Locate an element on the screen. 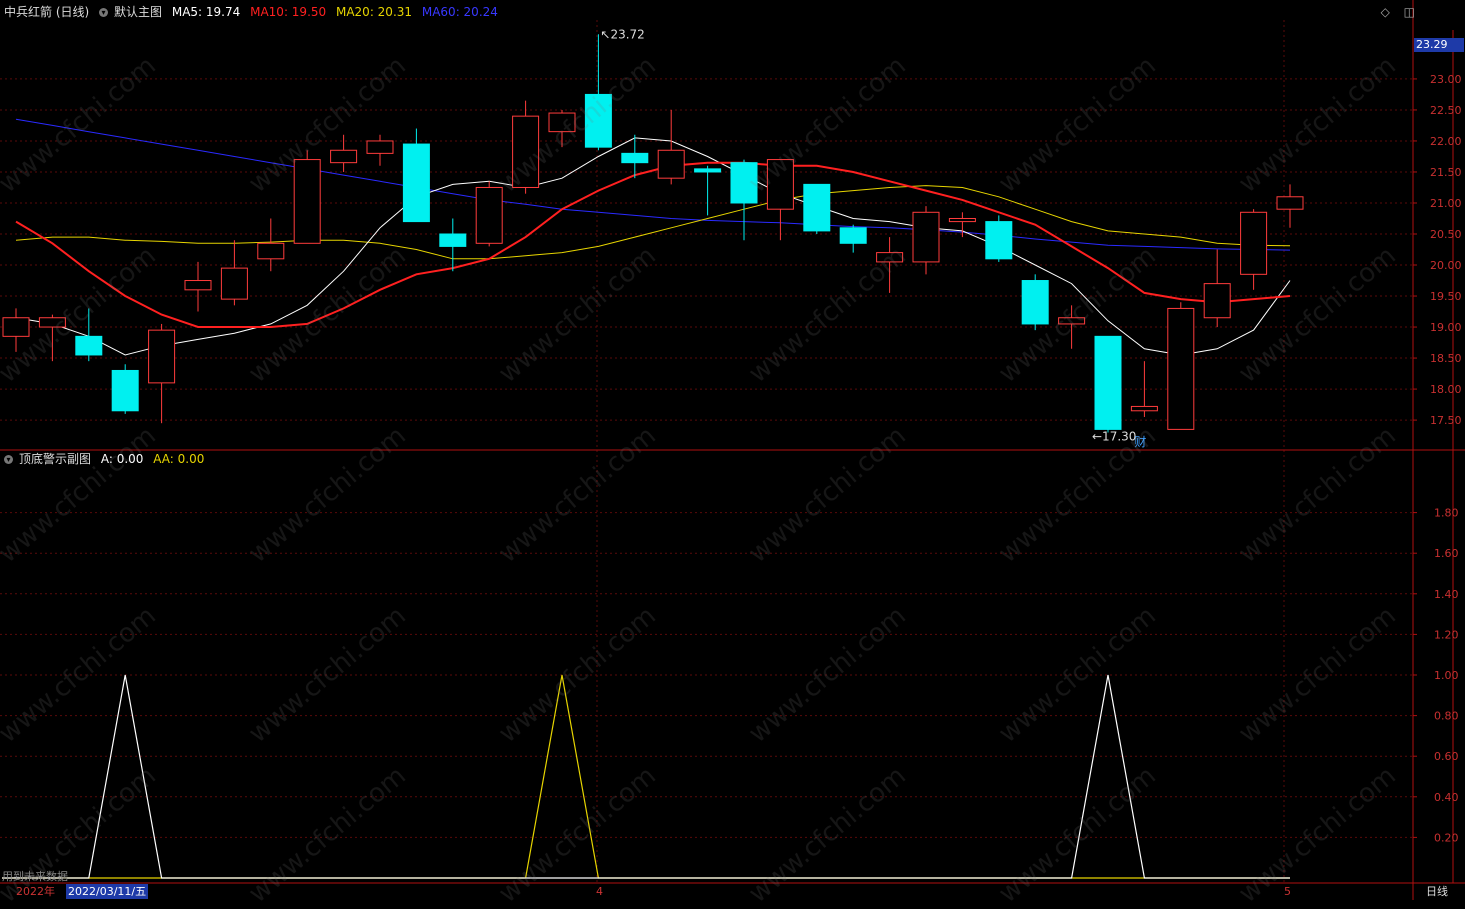  high-price-label: ↖23.72 is located at coordinates (622, 34).